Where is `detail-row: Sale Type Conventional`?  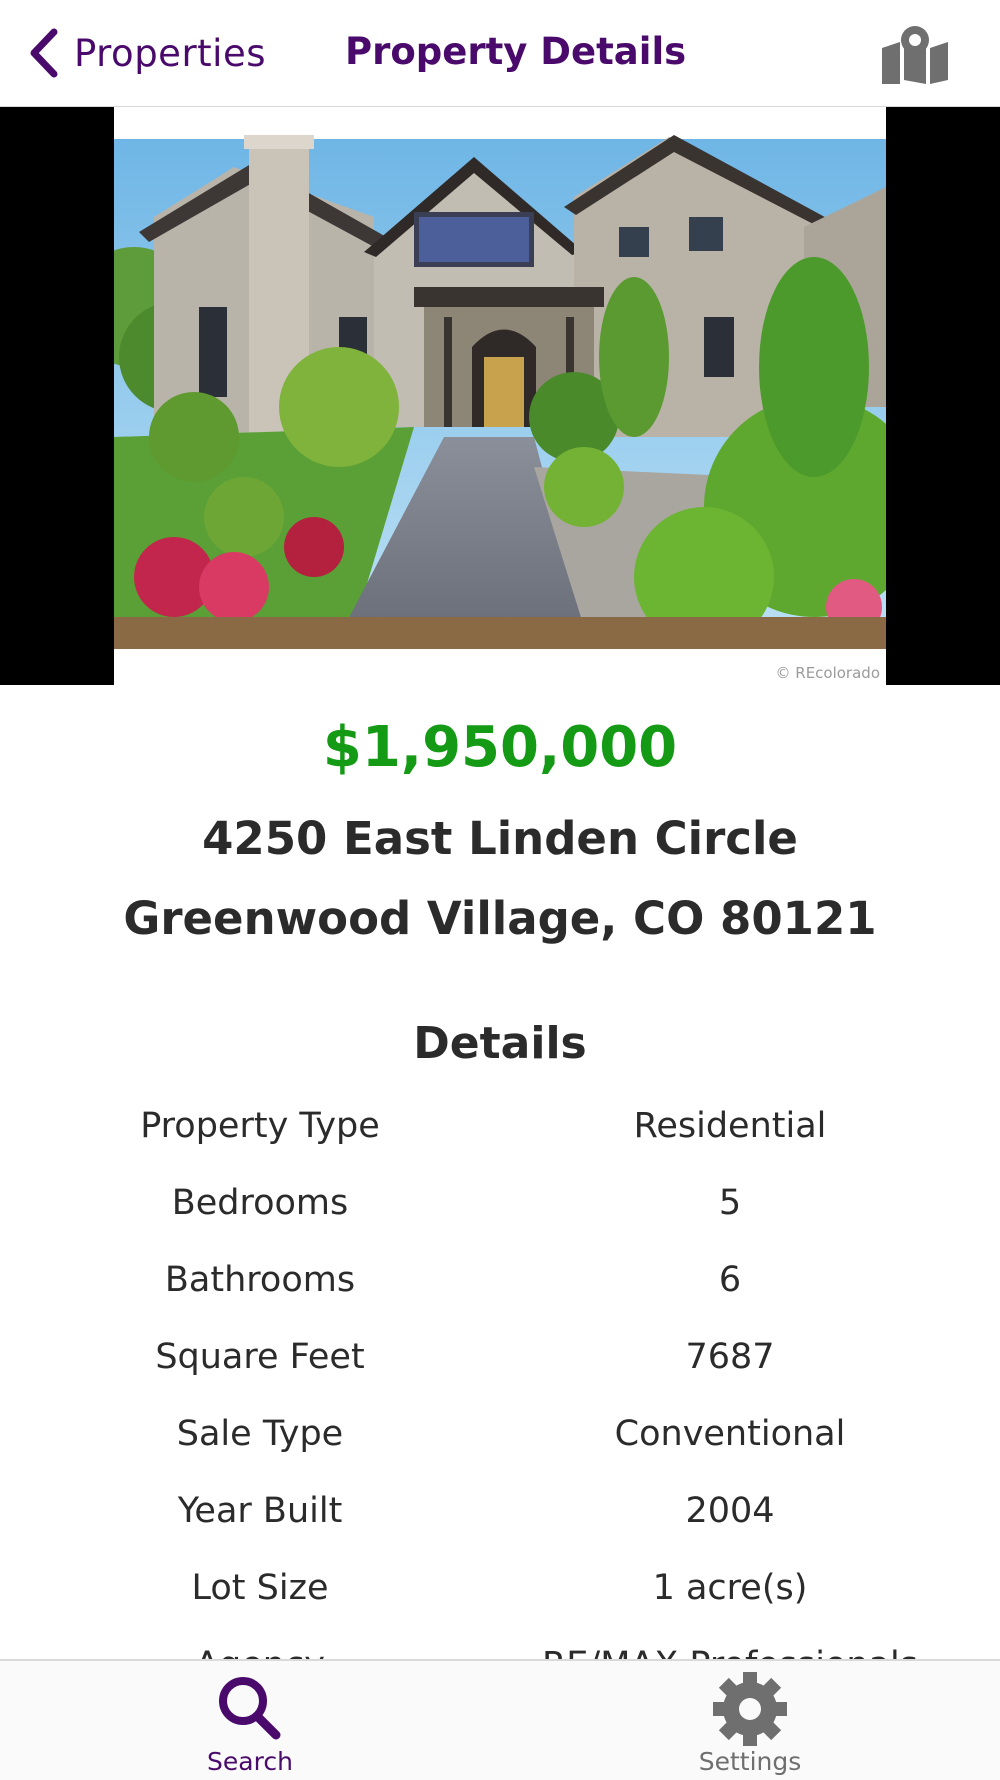
detail-row: Sale Type Conventional is located at coordinates (500, 1438).